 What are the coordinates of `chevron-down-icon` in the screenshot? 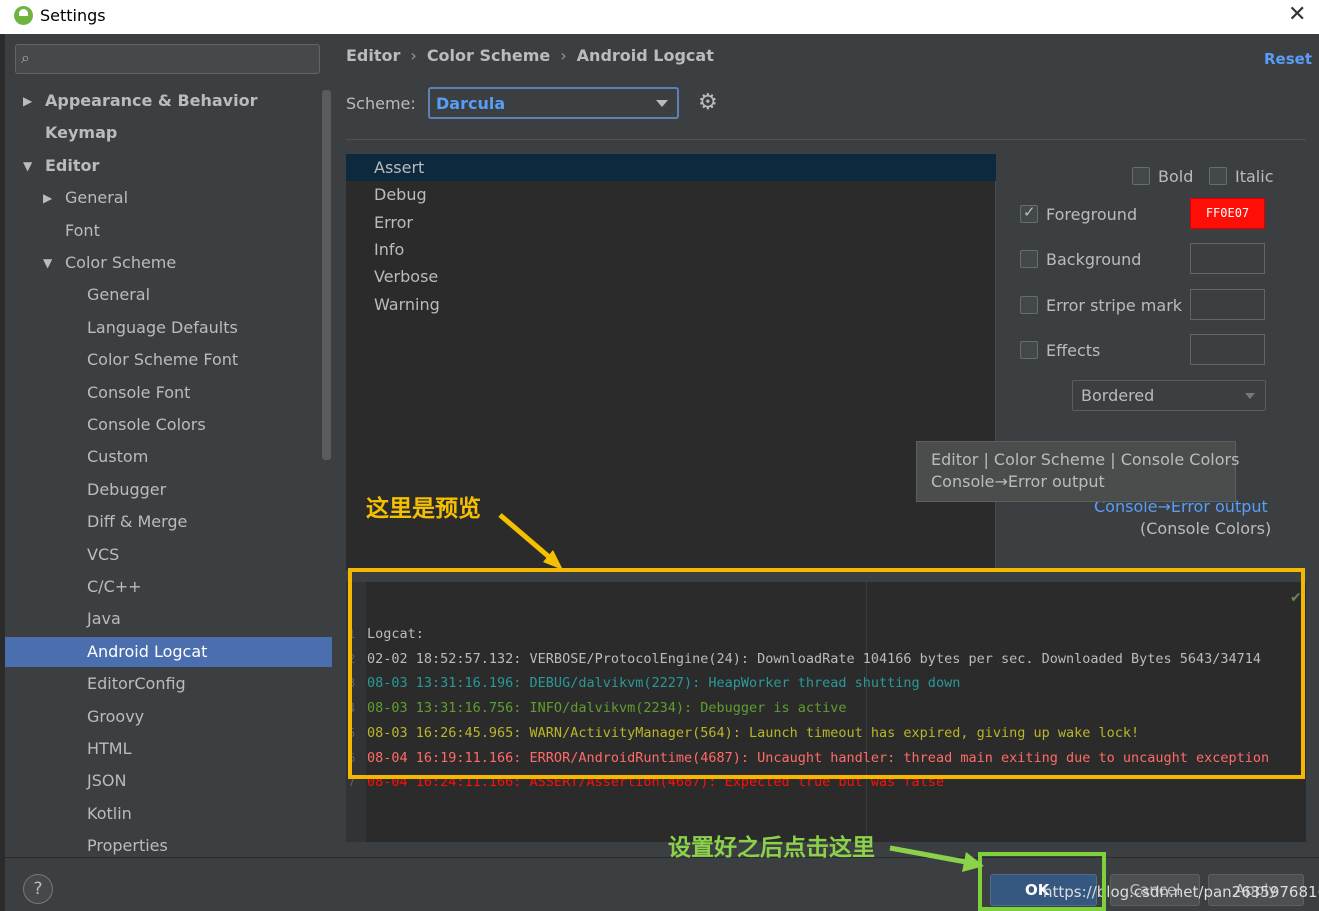 It's located at (662, 103).